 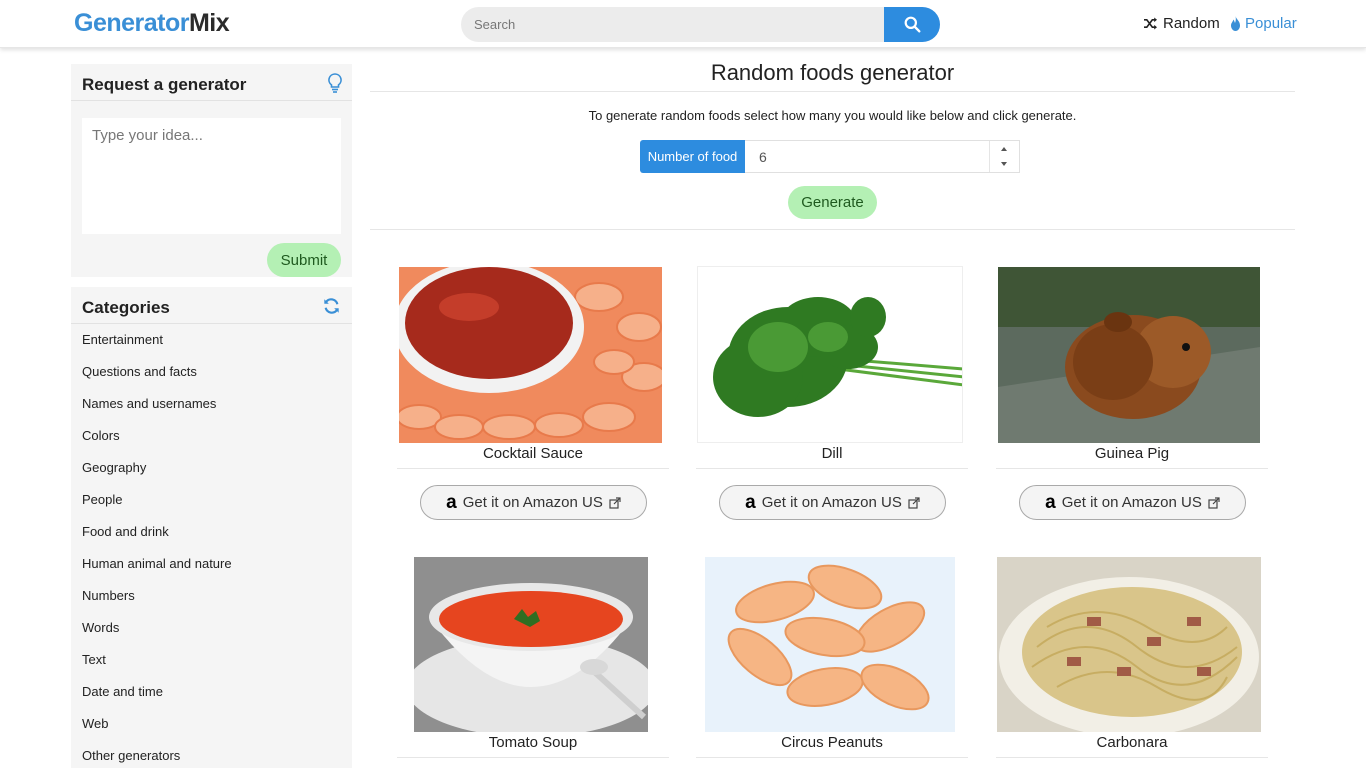 What do you see at coordinates (832, 202) in the screenshot?
I see `generate-button: Generate` at bounding box center [832, 202].